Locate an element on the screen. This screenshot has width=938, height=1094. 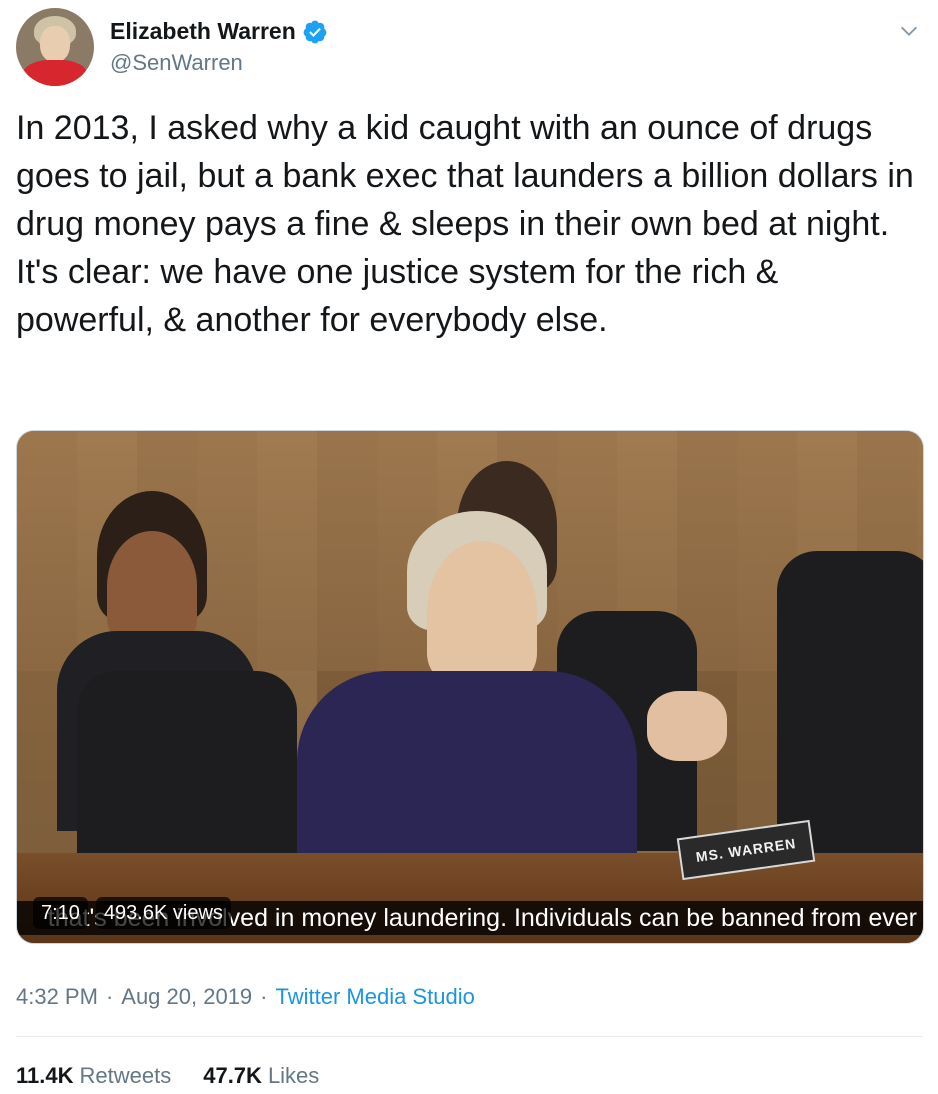
likes-label: Likes is located at coordinates (293, 1075).